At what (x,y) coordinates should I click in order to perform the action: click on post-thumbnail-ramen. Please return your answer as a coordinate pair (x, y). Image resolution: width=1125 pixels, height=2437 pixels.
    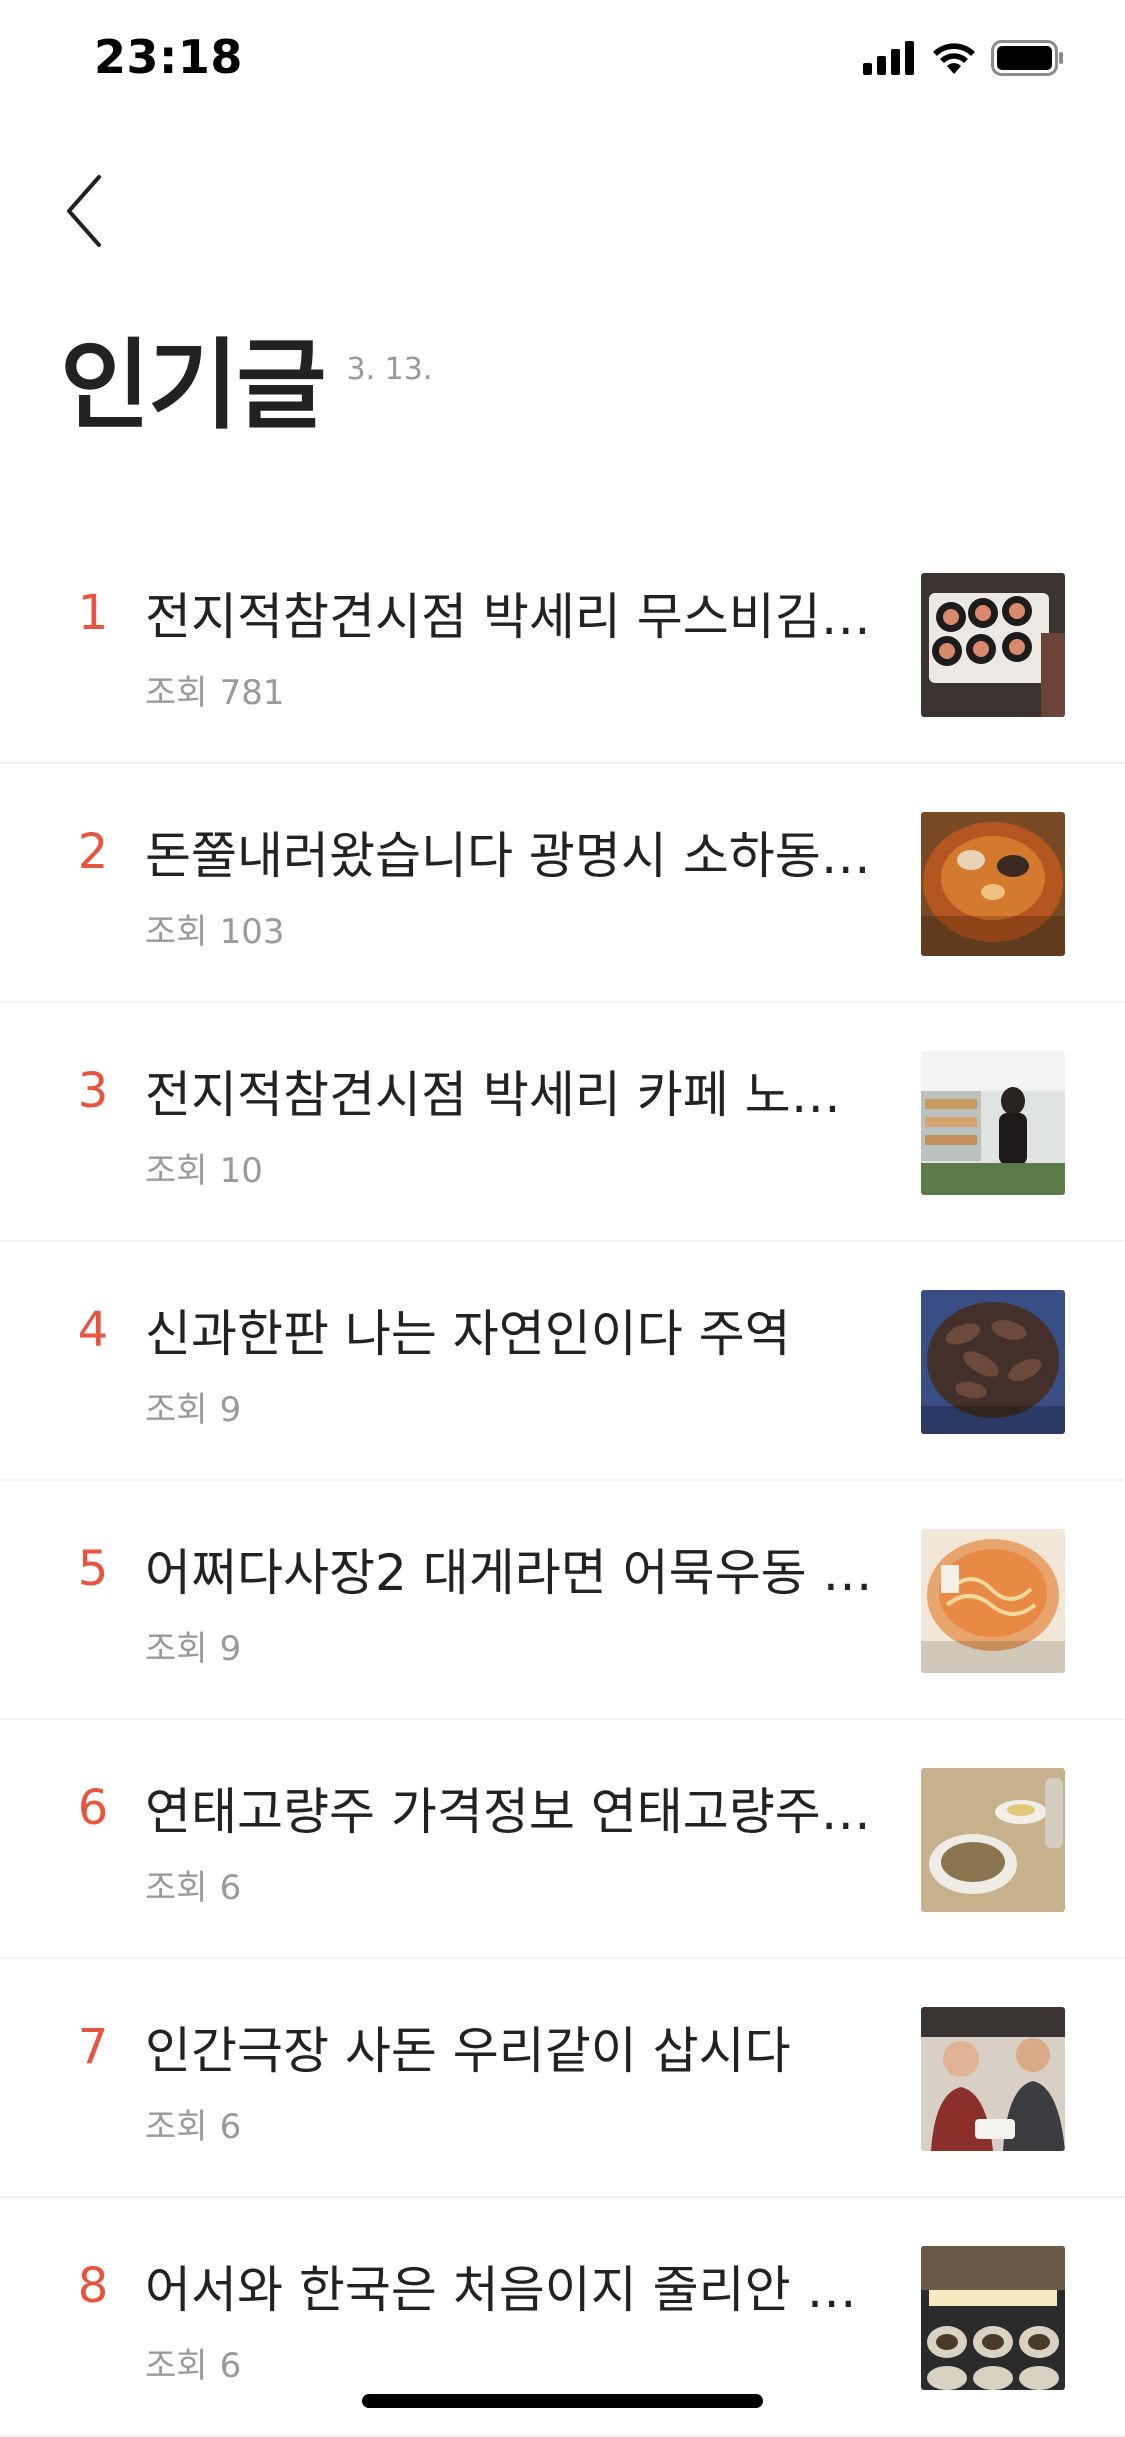
    Looking at the image, I should click on (993, 1601).